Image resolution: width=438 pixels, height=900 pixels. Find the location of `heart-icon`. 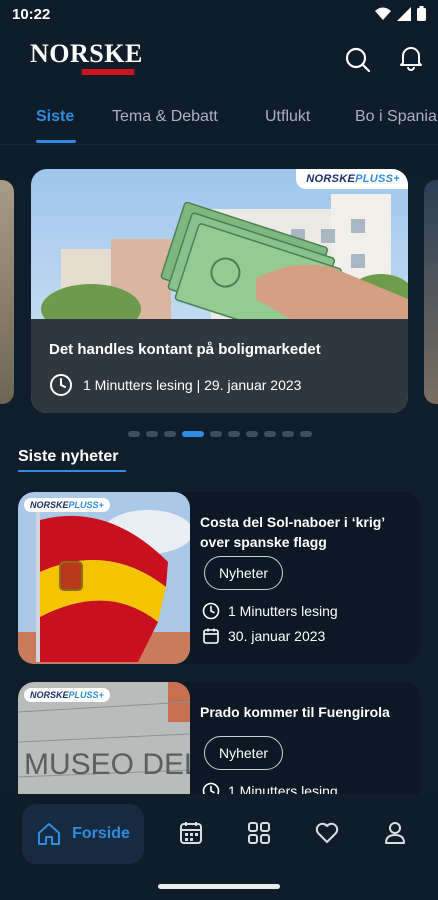

heart-icon is located at coordinates (327, 832).